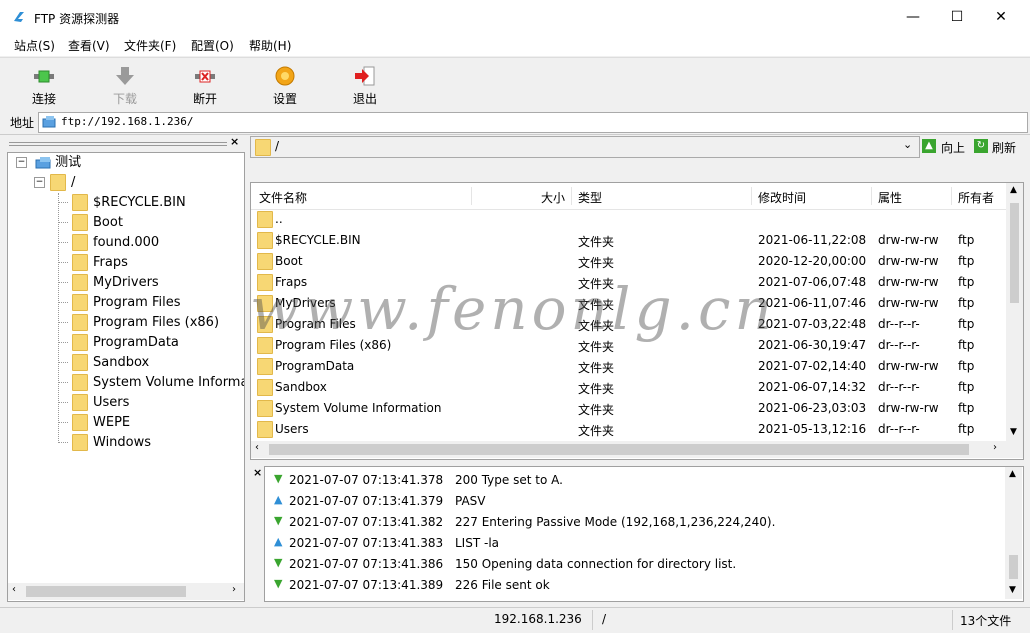  I want to click on file-mtime: 2021-06-23,03:03, so click(812, 408).